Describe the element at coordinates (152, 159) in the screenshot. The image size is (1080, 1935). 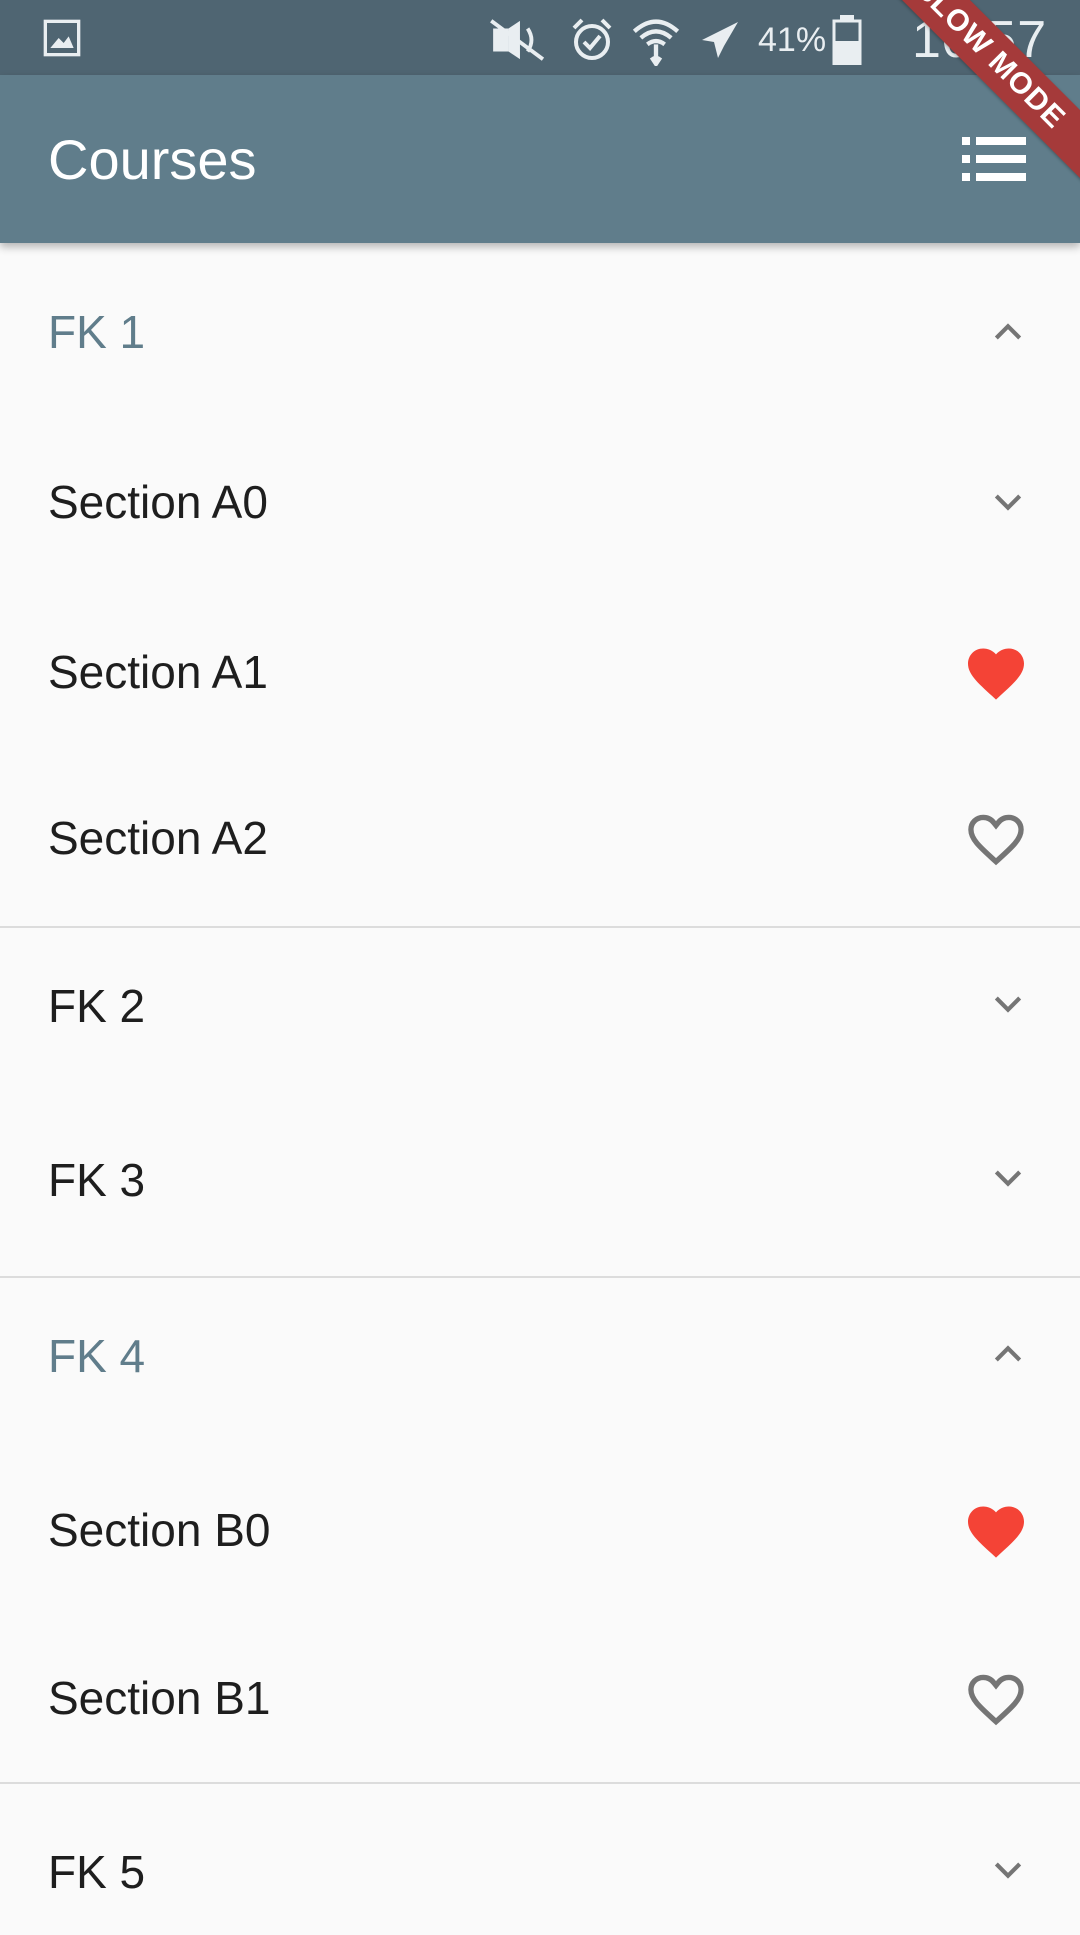
I see `page-title: Courses` at that location.